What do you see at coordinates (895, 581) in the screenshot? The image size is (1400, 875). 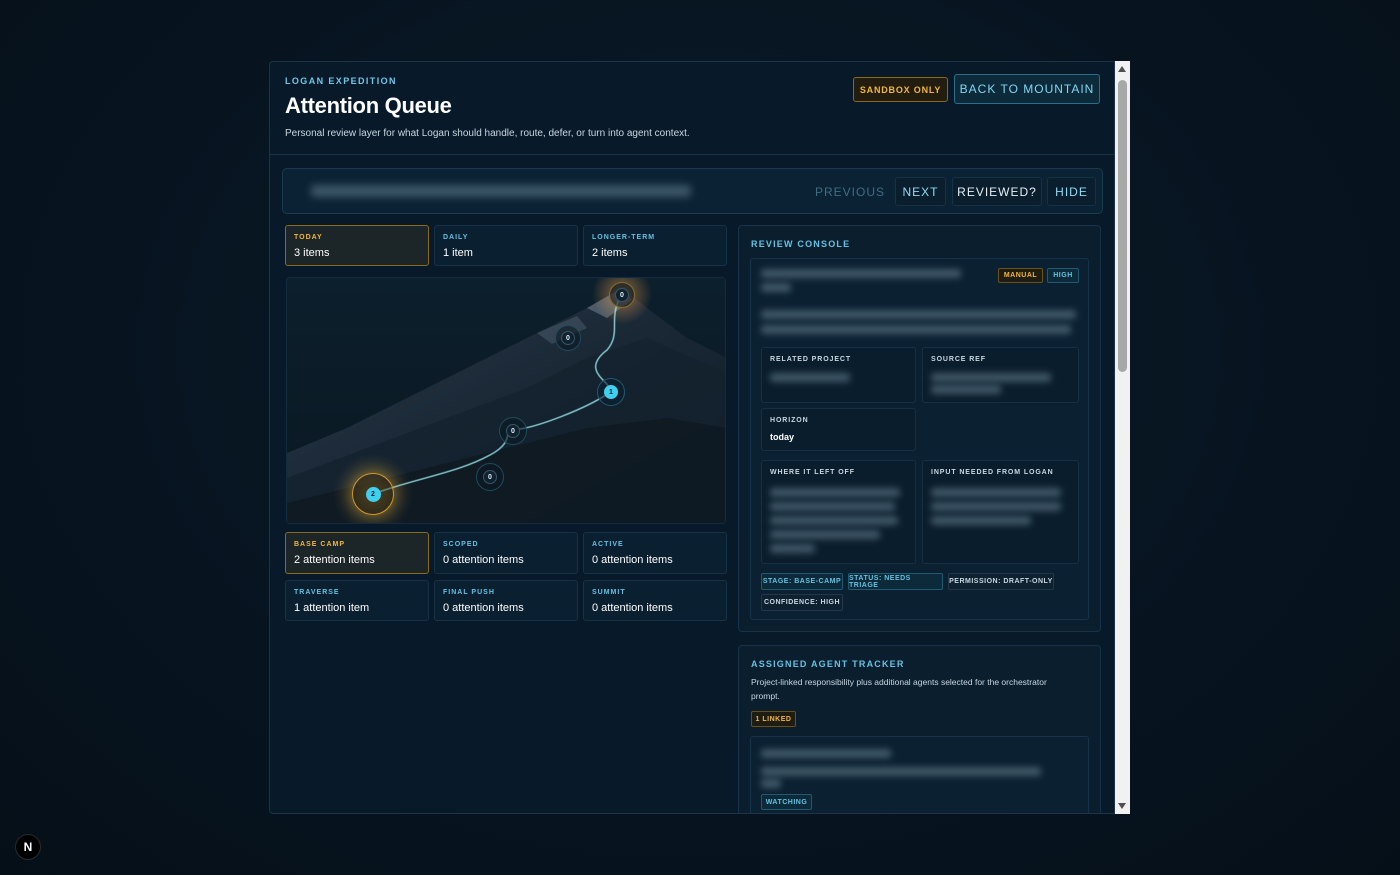 I see `status-tag: STATUS: NEEDS TRIAGE` at bounding box center [895, 581].